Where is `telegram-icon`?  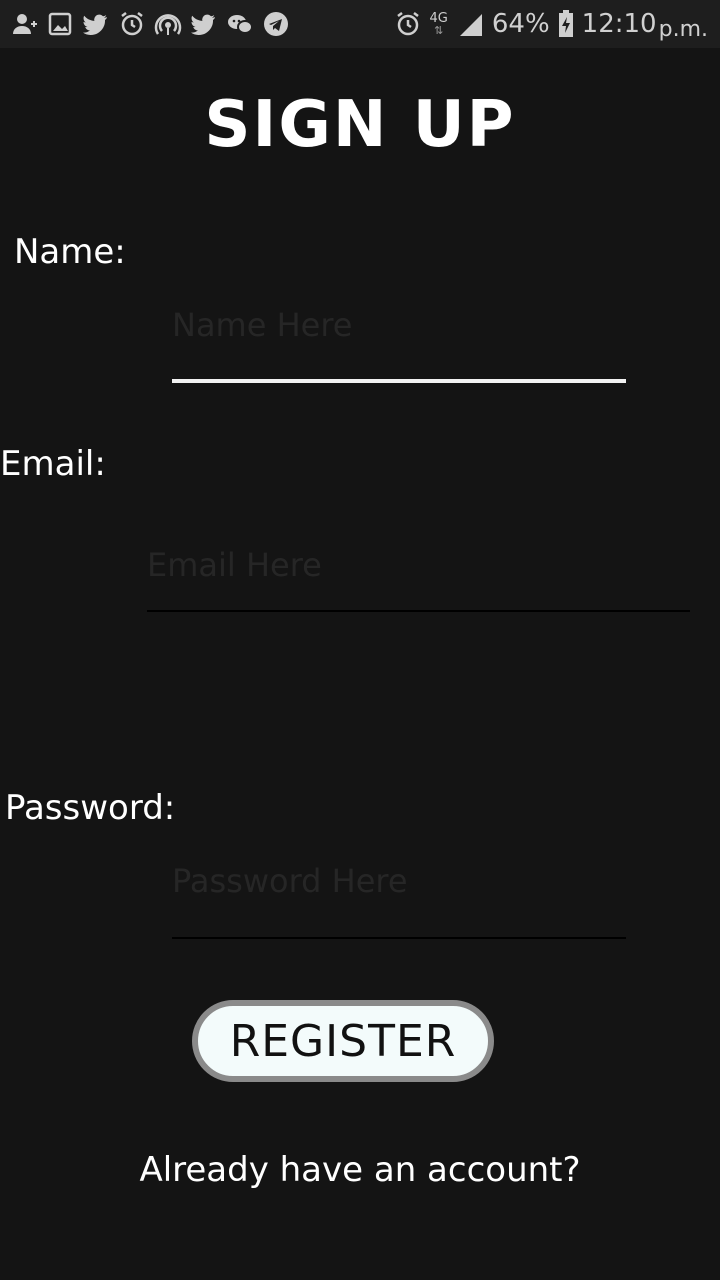 telegram-icon is located at coordinates (276, 24).